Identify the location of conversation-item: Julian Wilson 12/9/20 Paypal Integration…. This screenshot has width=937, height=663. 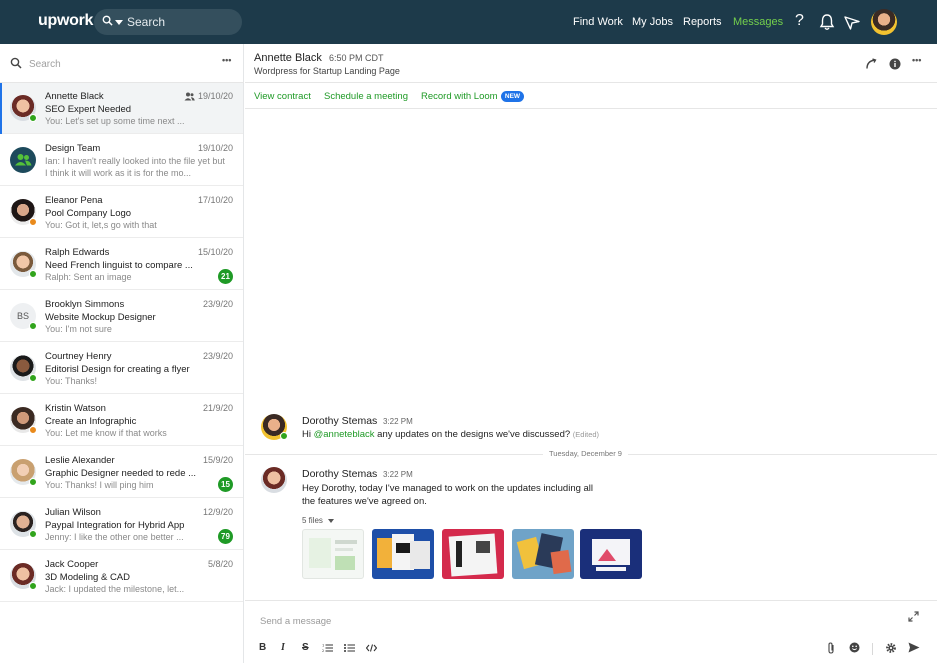
(121, 524).